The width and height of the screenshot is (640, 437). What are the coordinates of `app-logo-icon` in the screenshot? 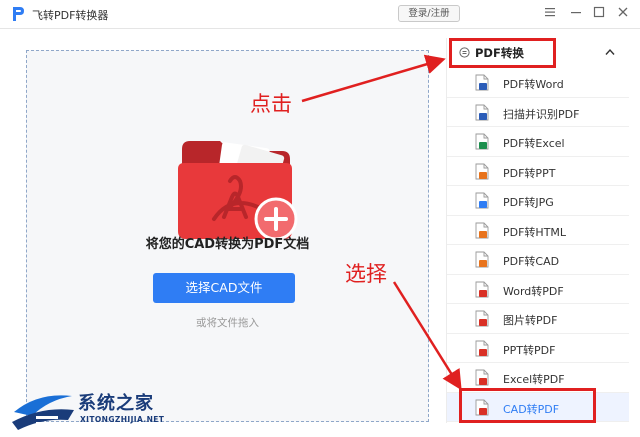 It's located at (18, 14).